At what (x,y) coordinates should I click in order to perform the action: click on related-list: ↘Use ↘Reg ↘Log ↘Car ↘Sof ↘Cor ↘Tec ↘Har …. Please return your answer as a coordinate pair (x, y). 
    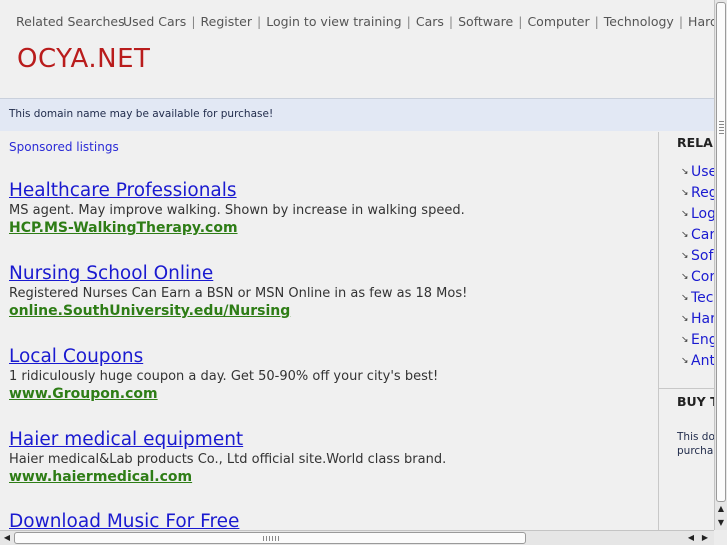
    Looking at the image, I should click on (697, 267).